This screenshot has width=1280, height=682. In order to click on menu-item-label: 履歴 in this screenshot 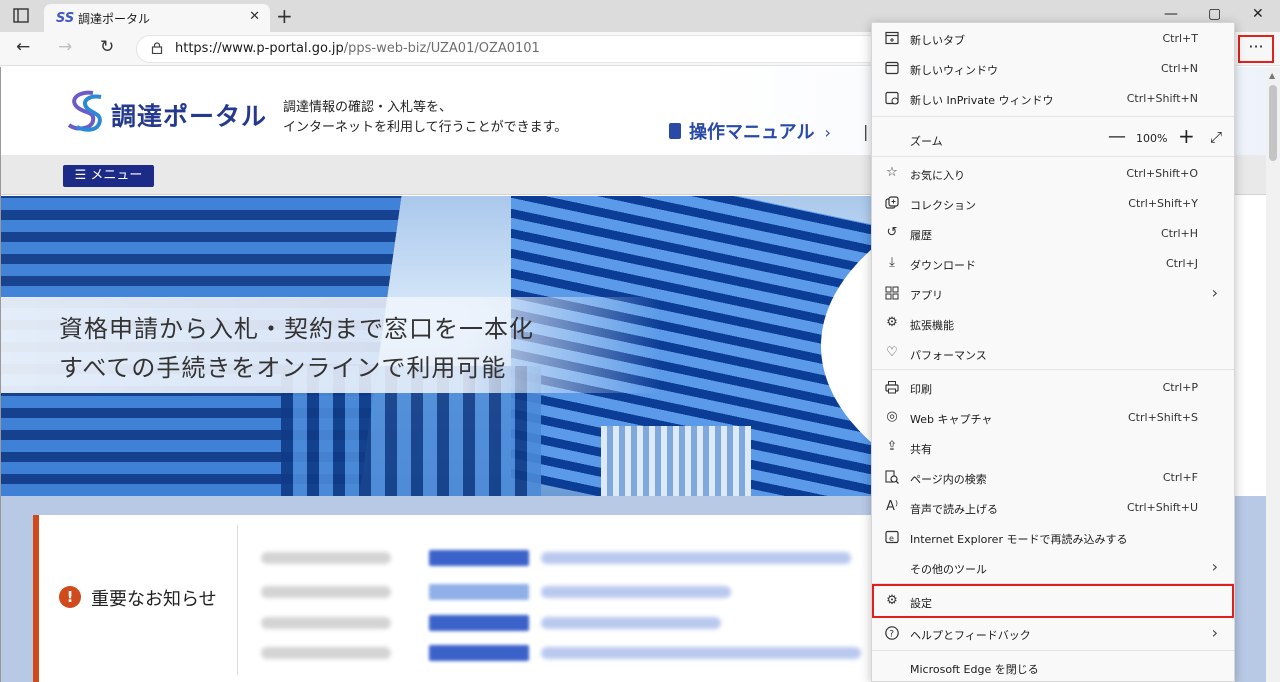, I will do `click(921, 235)`.